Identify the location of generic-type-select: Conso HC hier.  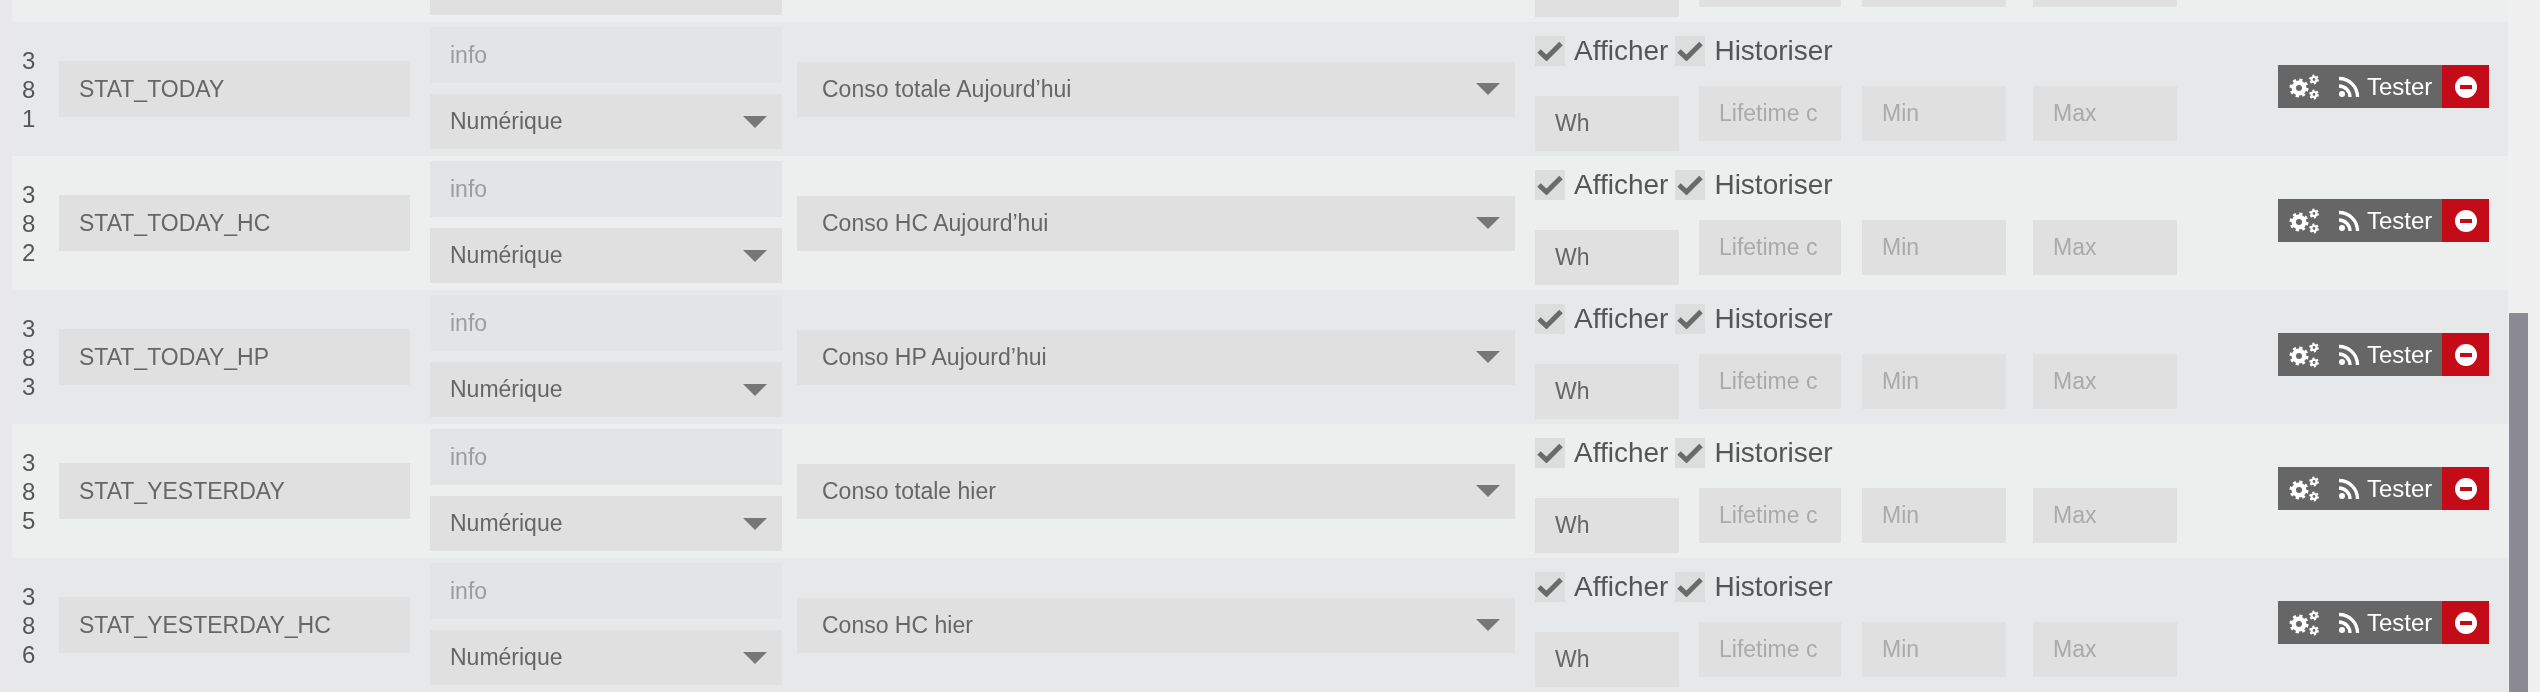
(1156, 625).